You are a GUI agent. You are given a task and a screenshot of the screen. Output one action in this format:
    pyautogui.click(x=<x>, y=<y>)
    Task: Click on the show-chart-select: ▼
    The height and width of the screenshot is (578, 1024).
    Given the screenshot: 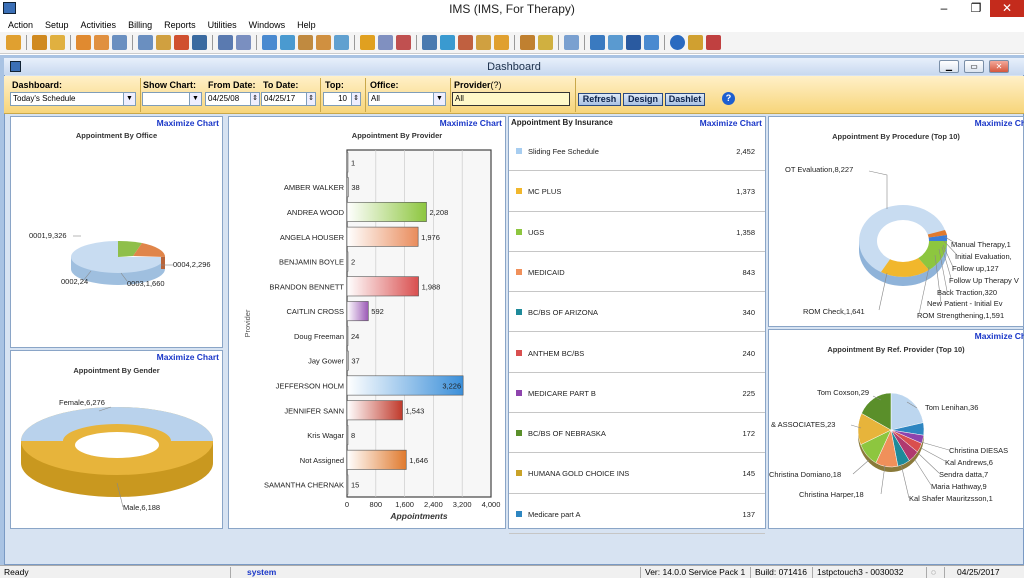 What is the action you would take?
    pyautogui.click(x=172, y=99)
    